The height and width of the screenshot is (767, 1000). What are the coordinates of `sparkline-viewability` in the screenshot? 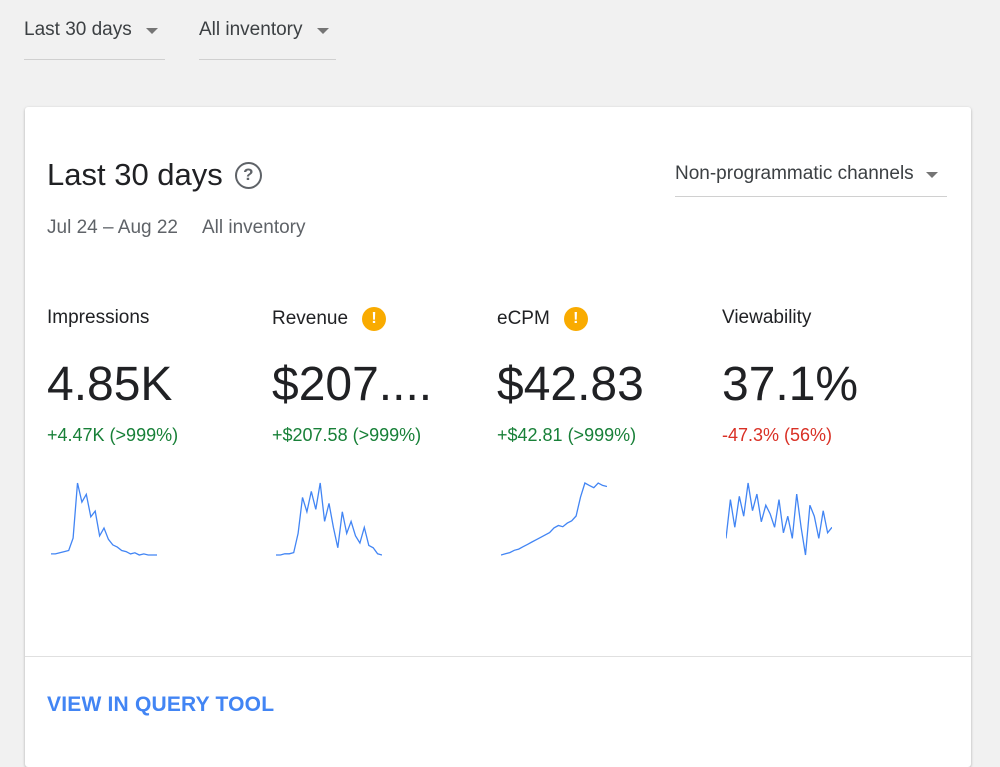 It's located at (779, 519).